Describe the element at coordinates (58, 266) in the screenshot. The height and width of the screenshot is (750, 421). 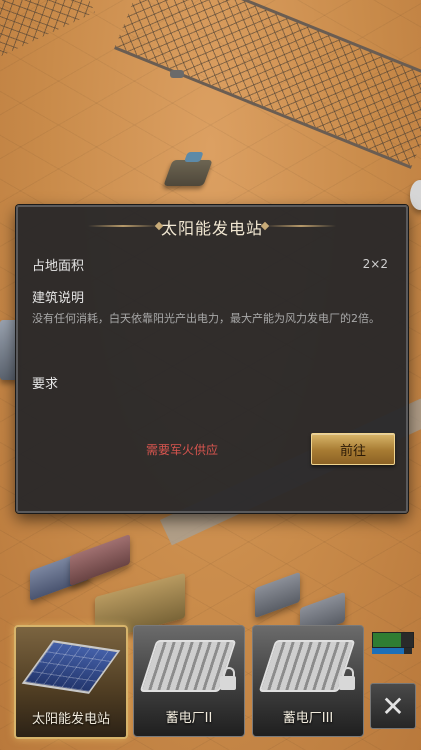
I see `footprint-label: 占地面积` at that location.